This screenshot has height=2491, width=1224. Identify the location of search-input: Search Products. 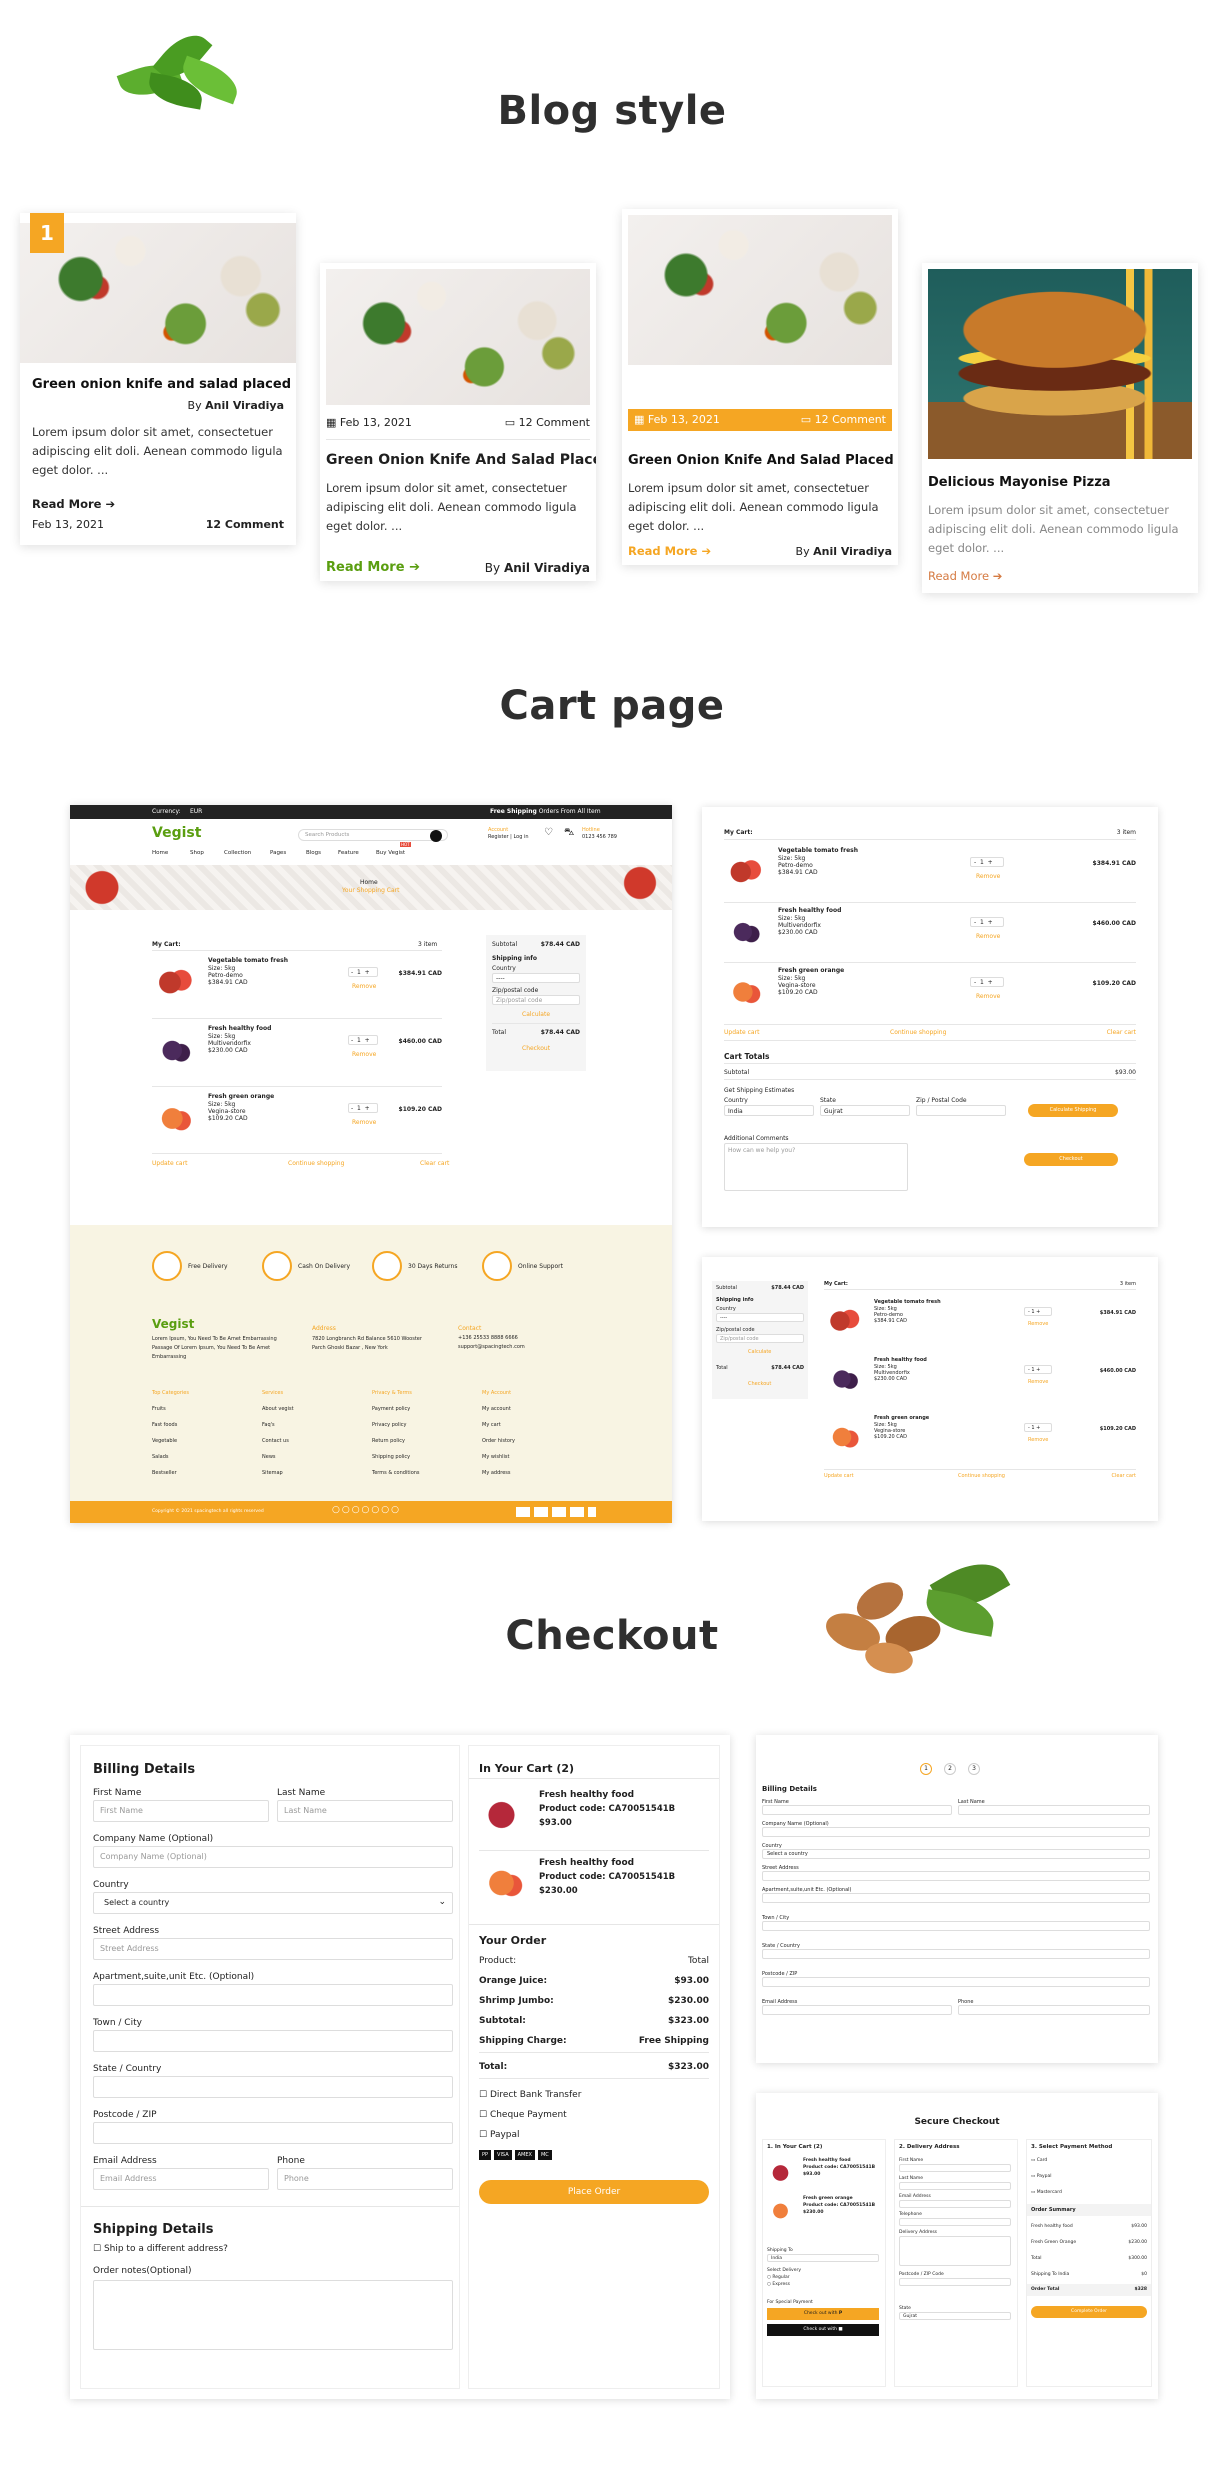
(373, 835).